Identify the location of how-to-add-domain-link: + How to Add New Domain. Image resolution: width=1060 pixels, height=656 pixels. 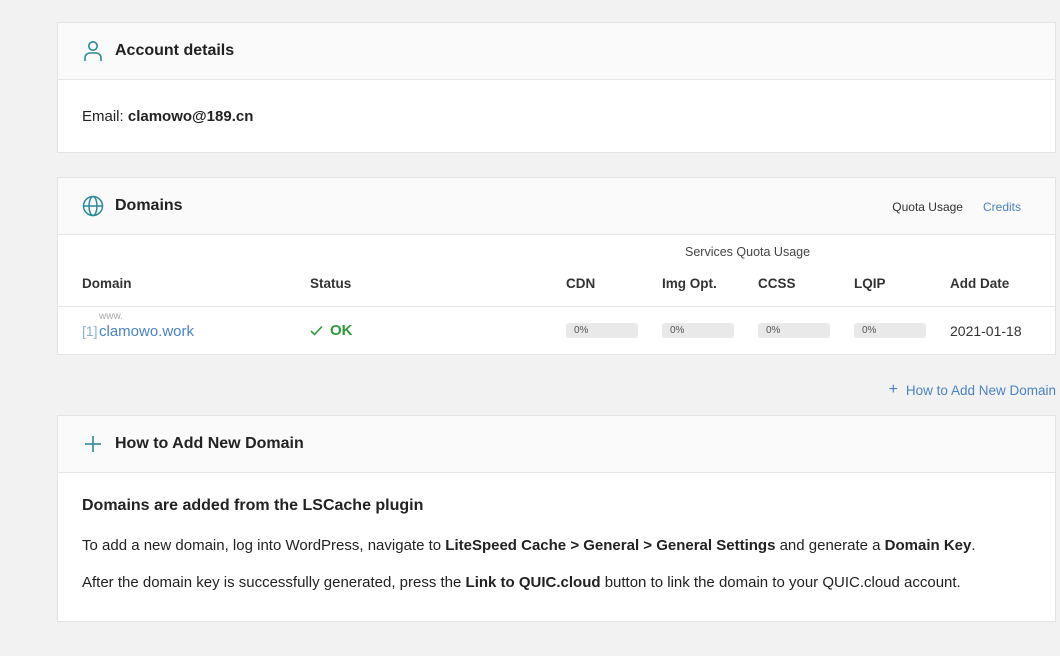
(972, 390).